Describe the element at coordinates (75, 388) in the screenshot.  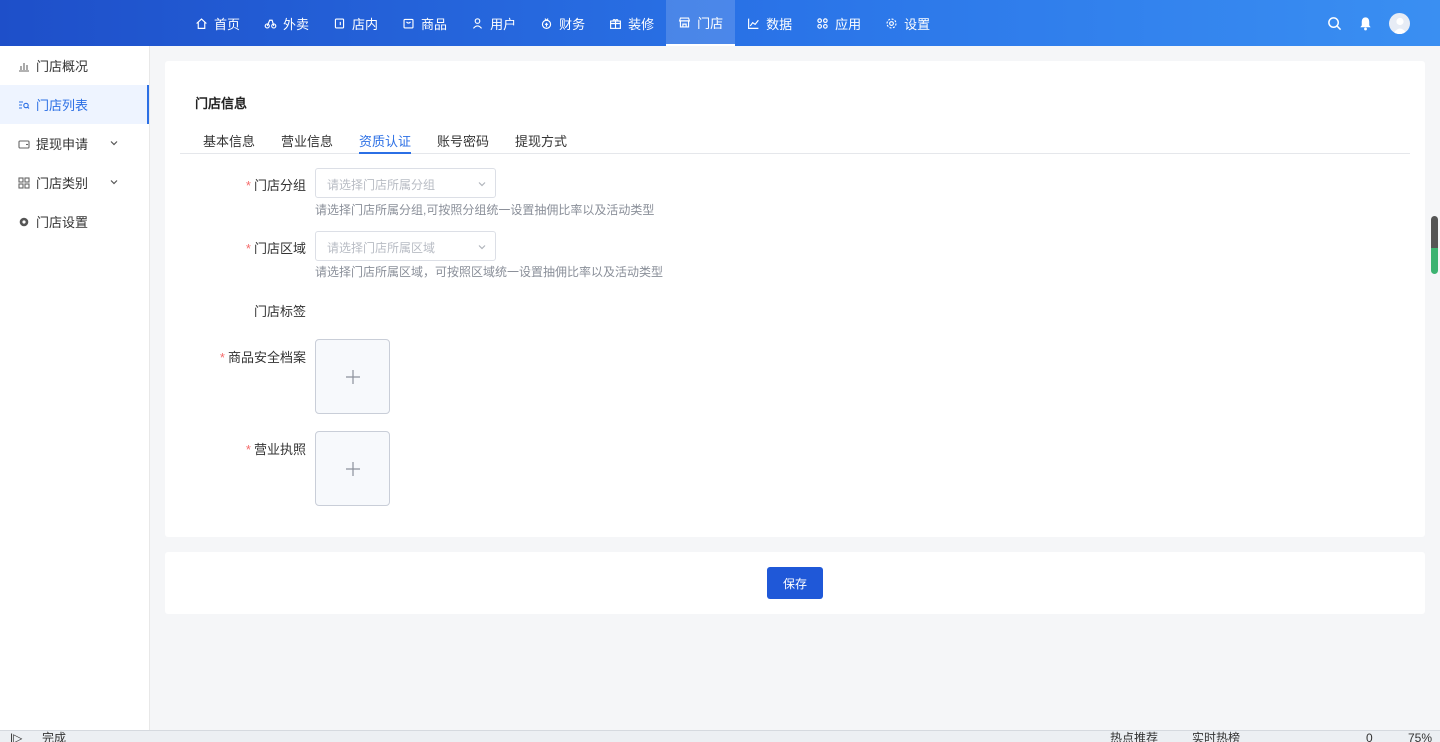
I see `sidebar: 门店概况 门店列表 提现申请 门店类别 门店设置` at that location.